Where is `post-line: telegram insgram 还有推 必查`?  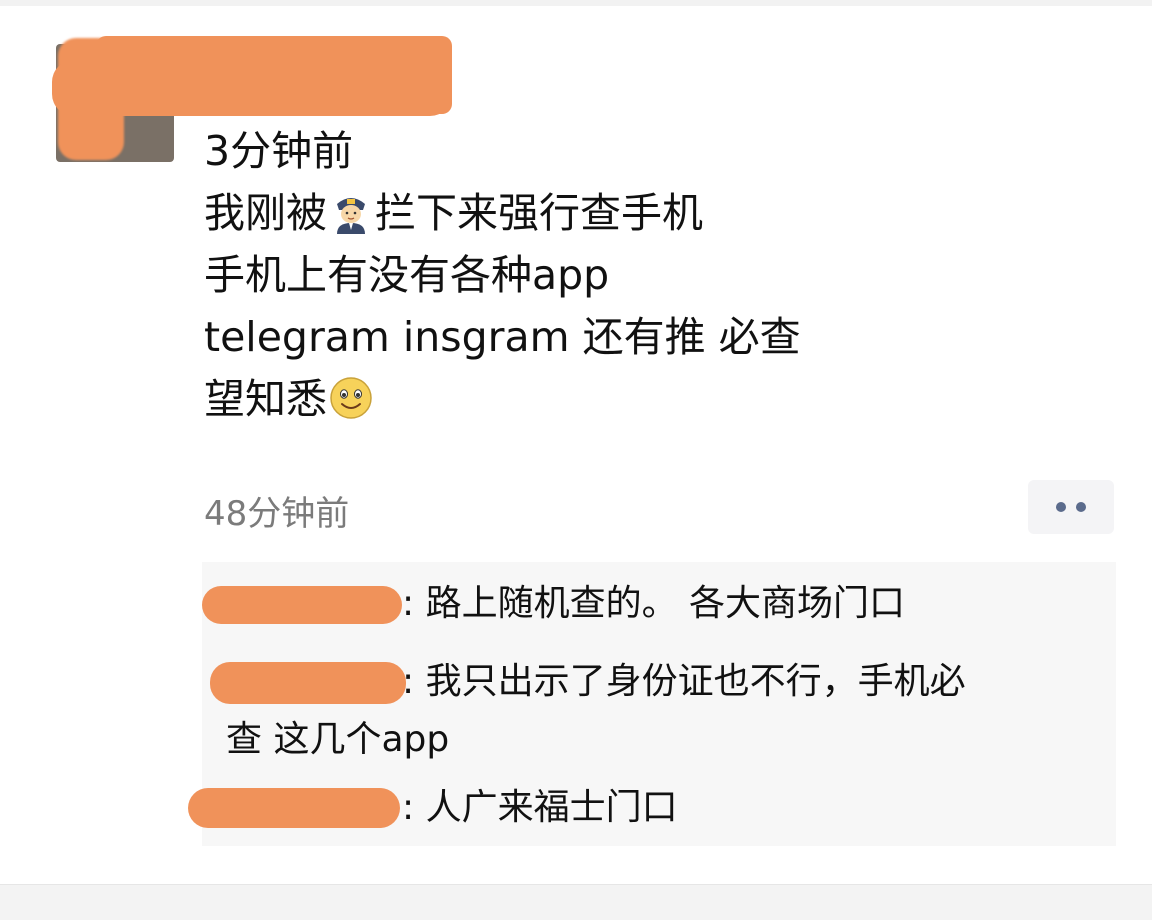 post-line: telegram insgram 还有推 必查 is located at coordinates (502, 337).